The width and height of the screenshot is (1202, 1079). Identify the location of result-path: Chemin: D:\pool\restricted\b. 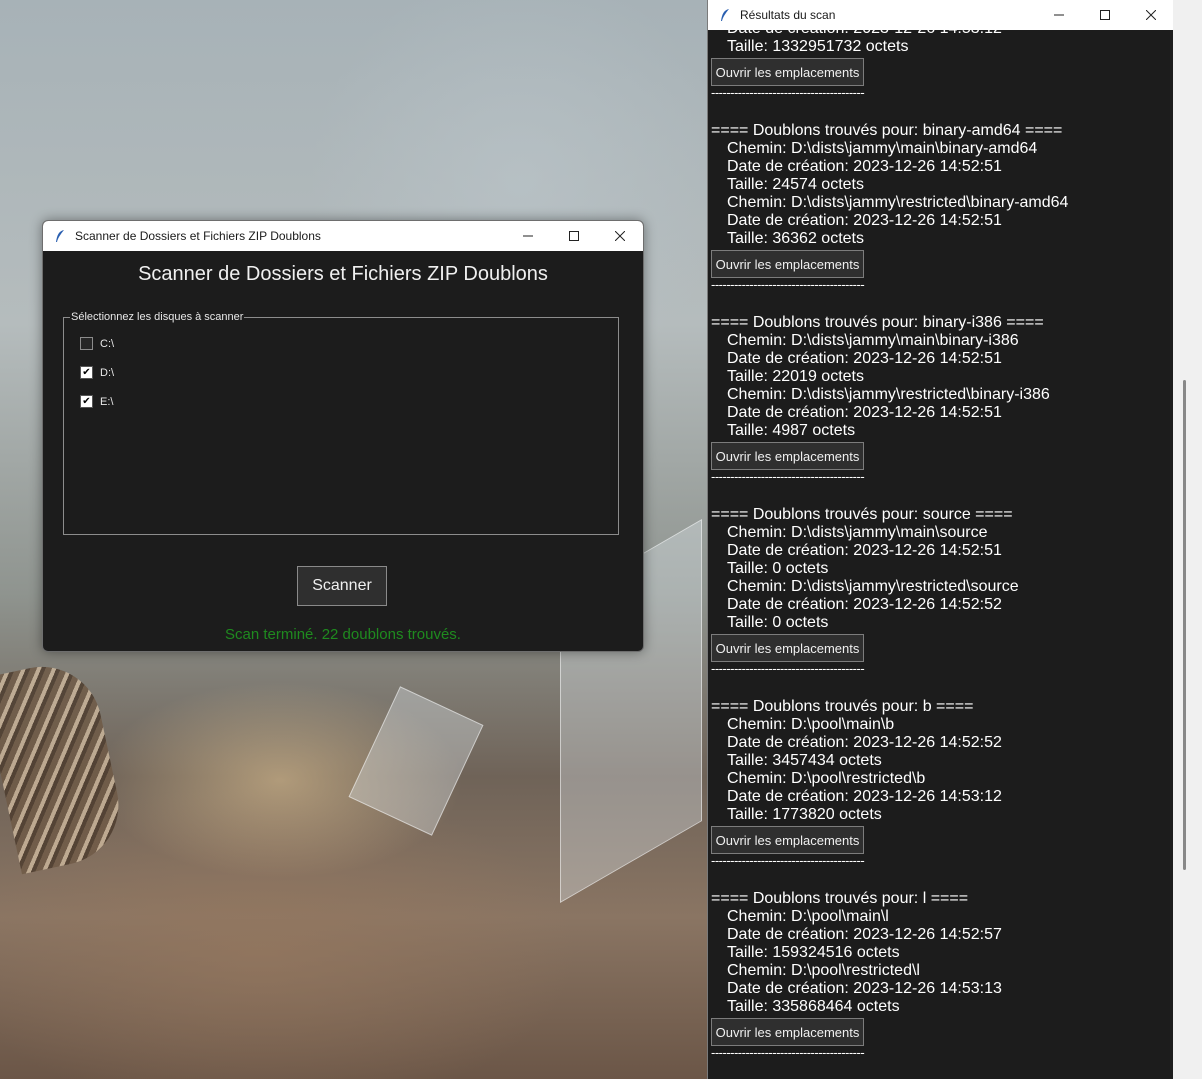
(826, 778).